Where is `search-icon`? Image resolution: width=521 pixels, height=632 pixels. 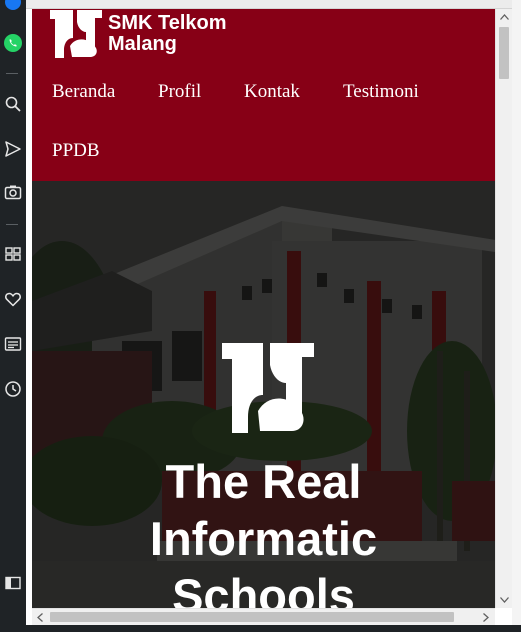
search-icon is located at coordinates (13, 104).